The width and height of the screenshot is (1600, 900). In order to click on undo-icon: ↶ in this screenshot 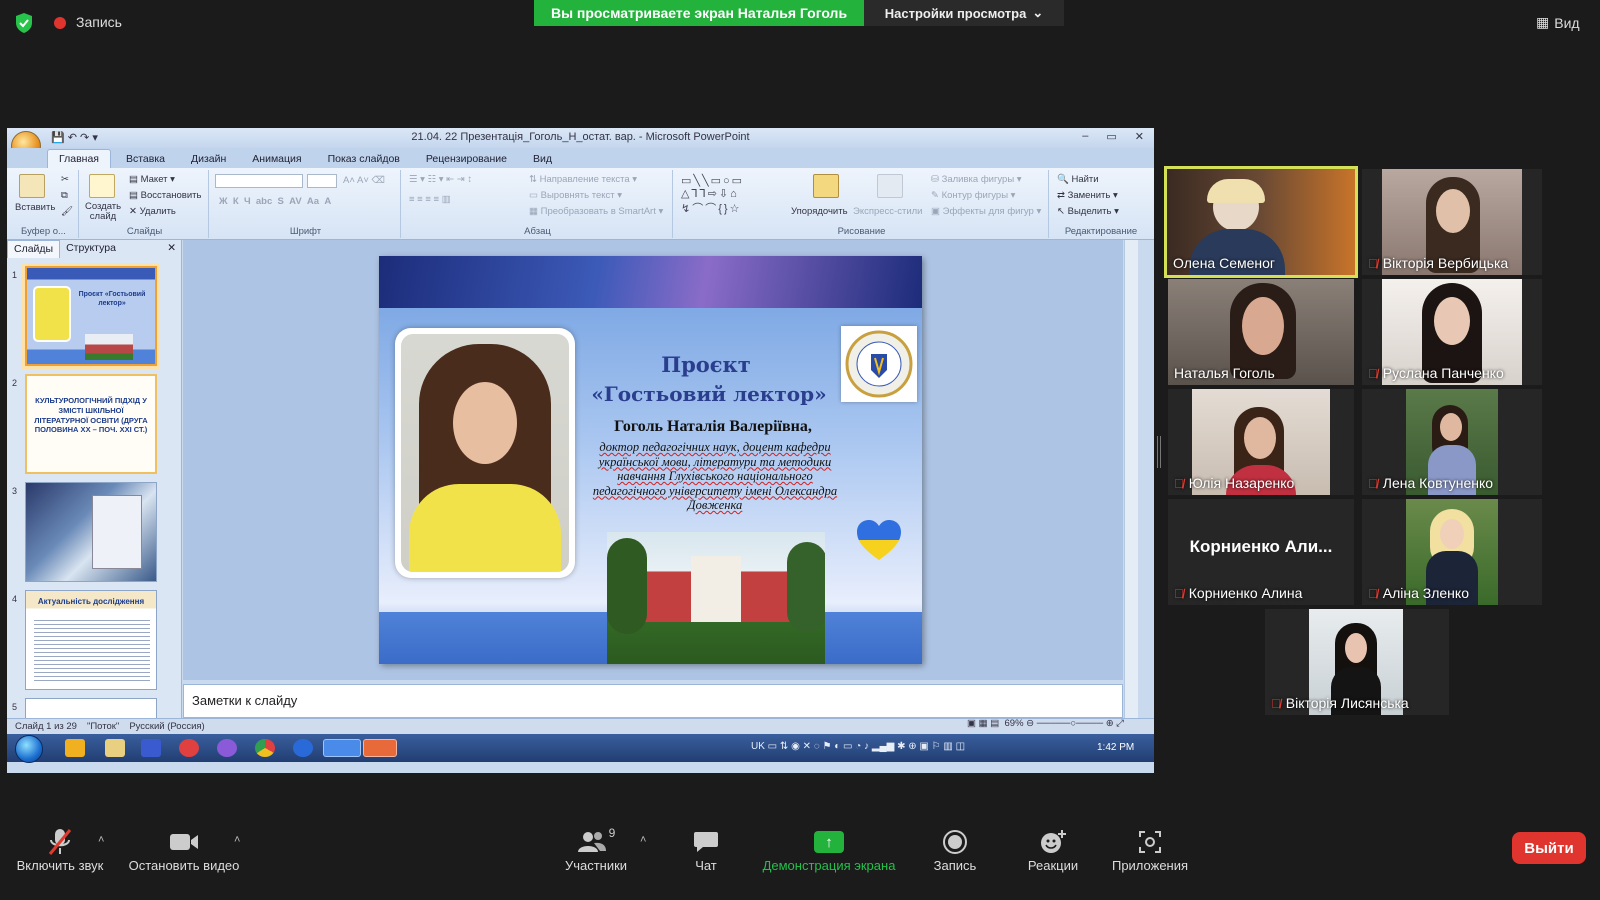, I will do `click(72, 138)`.